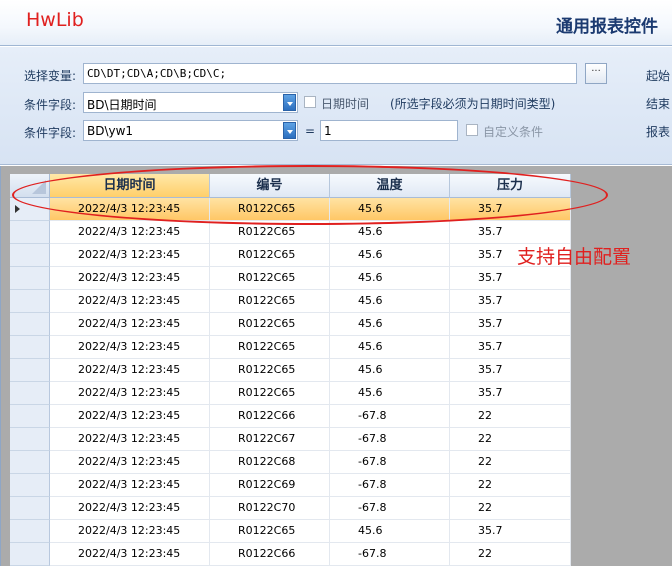 The width and height of the screenshot is (672, 566). Describe the element at coordinates (310, 102) in the screenshot. I see `date-time-checkbox` at that location.